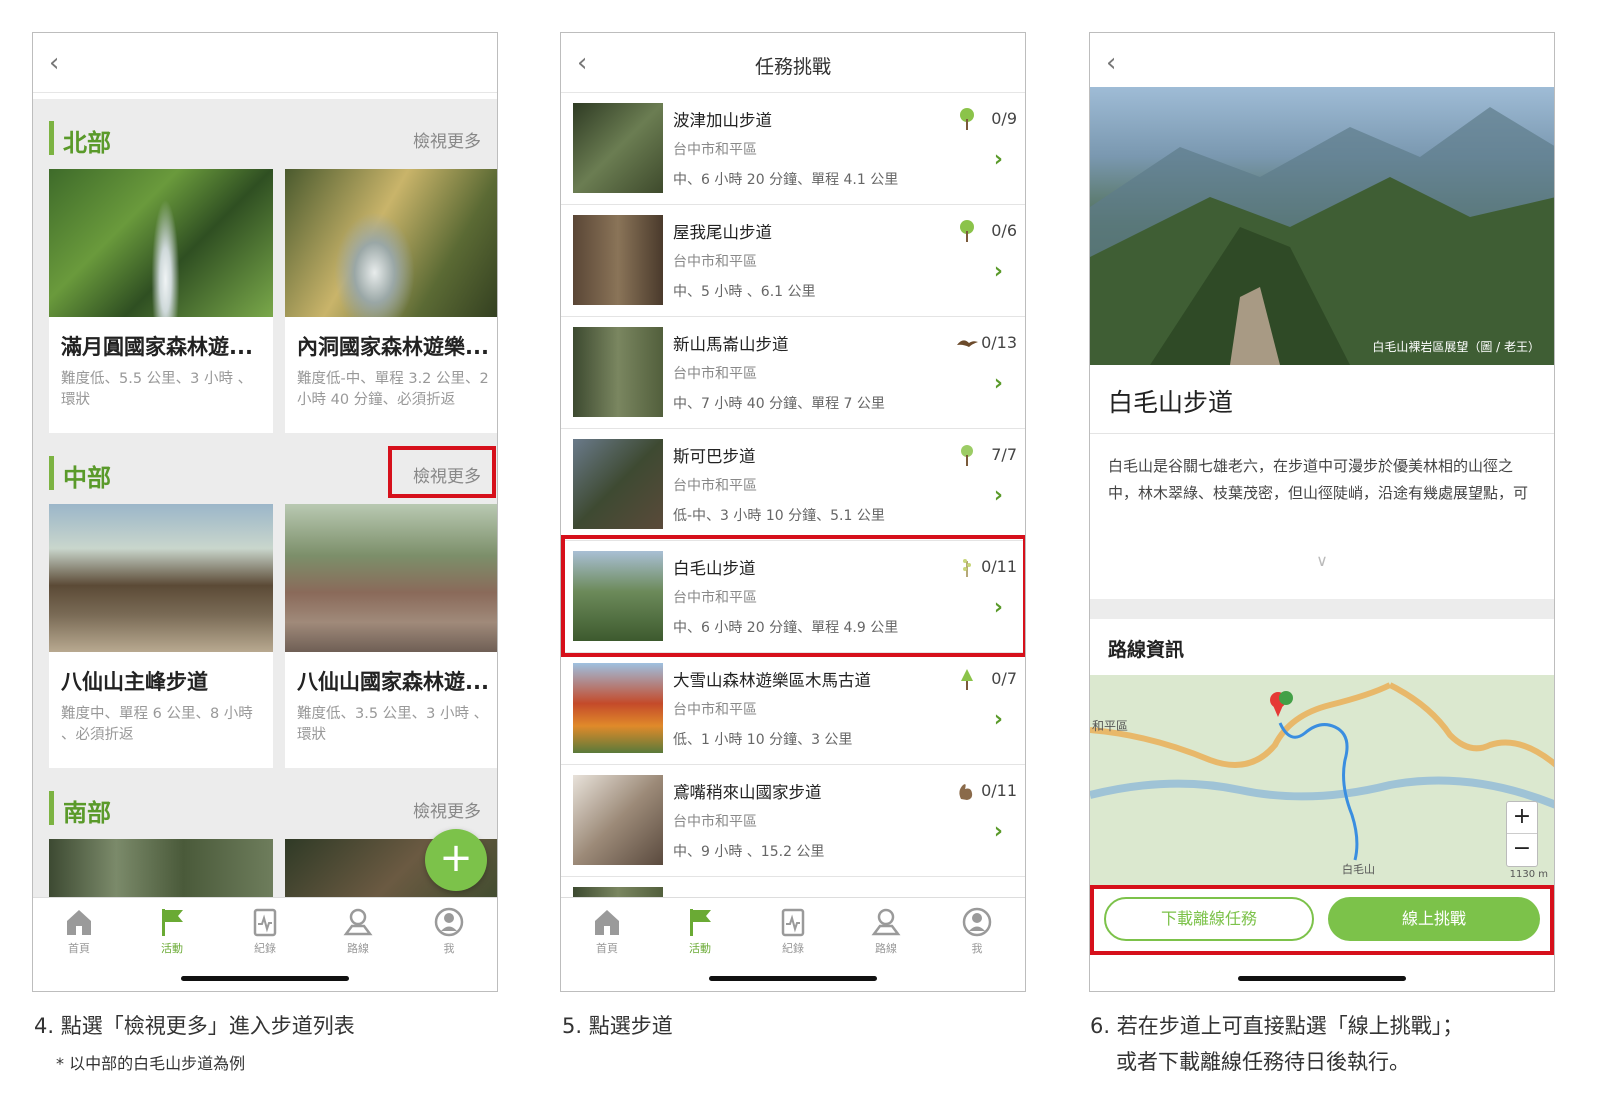 The width and height of the screenshot is (1600, 1114). Describe the element at coordinates (1322, 560) in the screenshot. I see `chevron-down-icon: ∨` at that location.